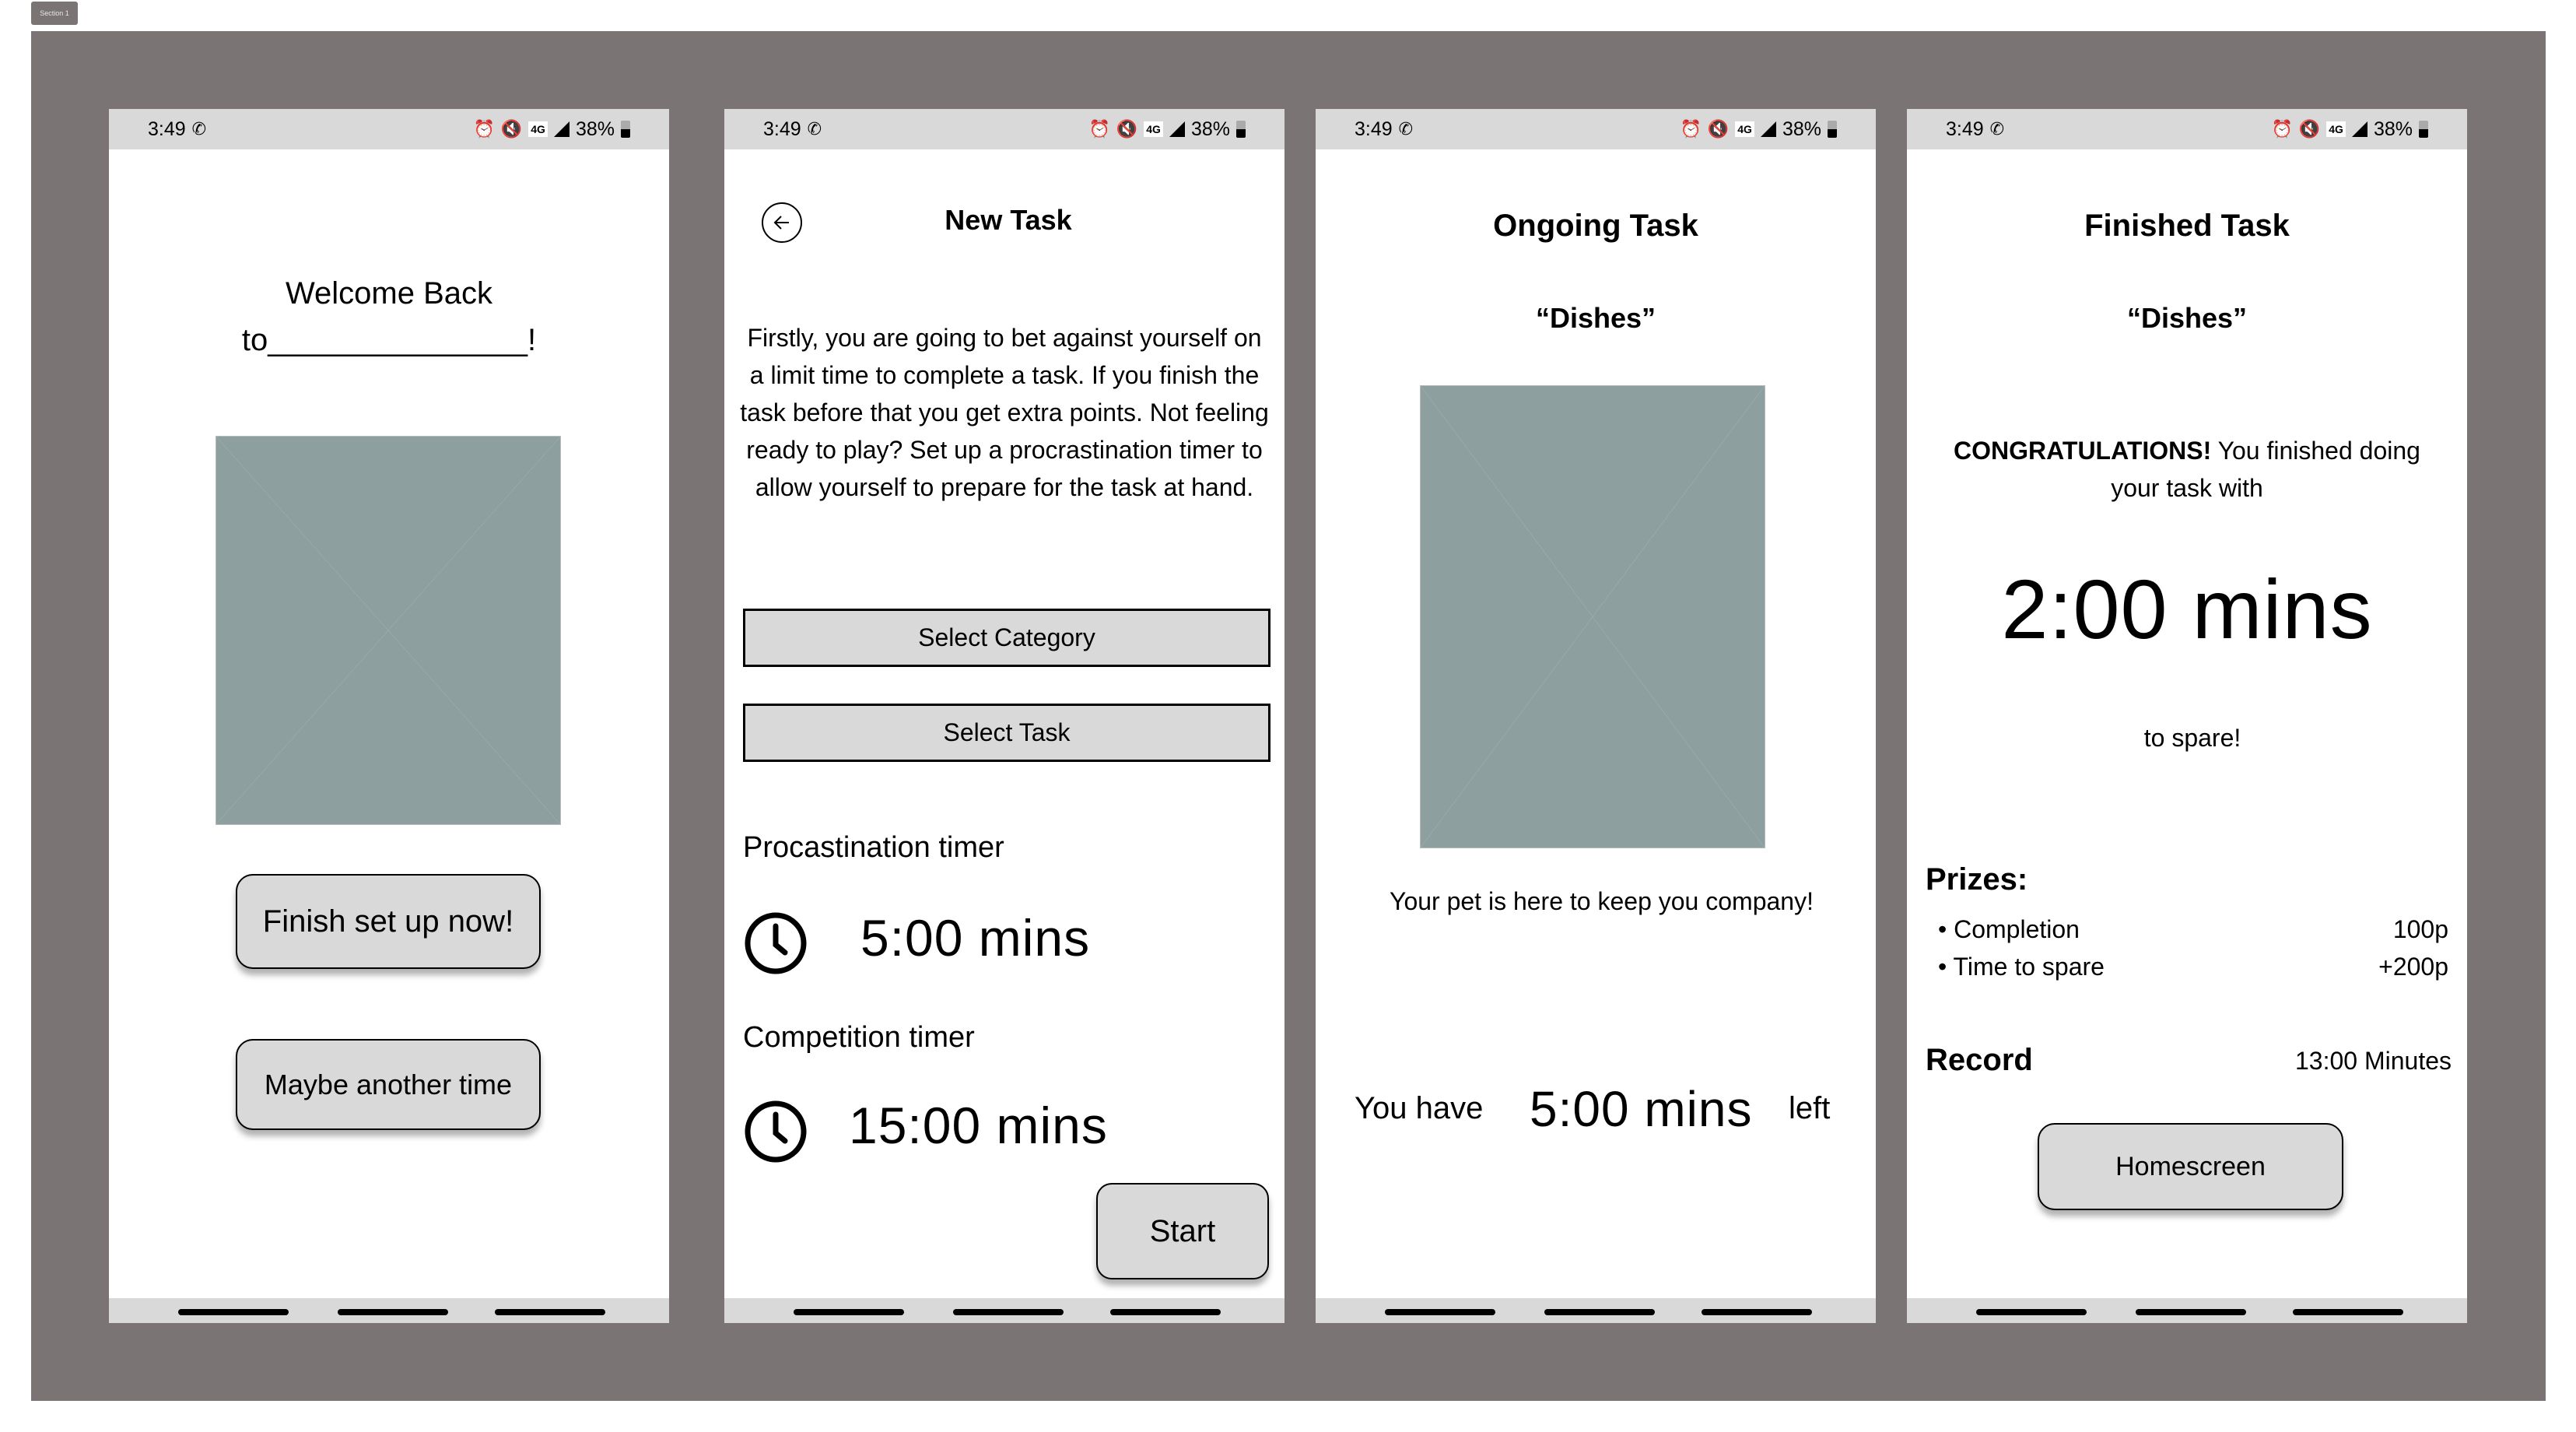 This screenshot has height=1432, width=2576. I want to click on welcome-title-line2: to_______________!, so click(389, 340).